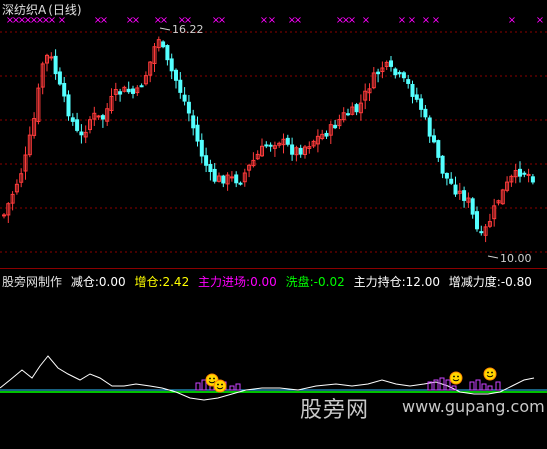 The width and height of the screenshot is (547, 449). Describe the element at coordinates (165, 29) in the screenshot. I see `high-arrow` at that location.